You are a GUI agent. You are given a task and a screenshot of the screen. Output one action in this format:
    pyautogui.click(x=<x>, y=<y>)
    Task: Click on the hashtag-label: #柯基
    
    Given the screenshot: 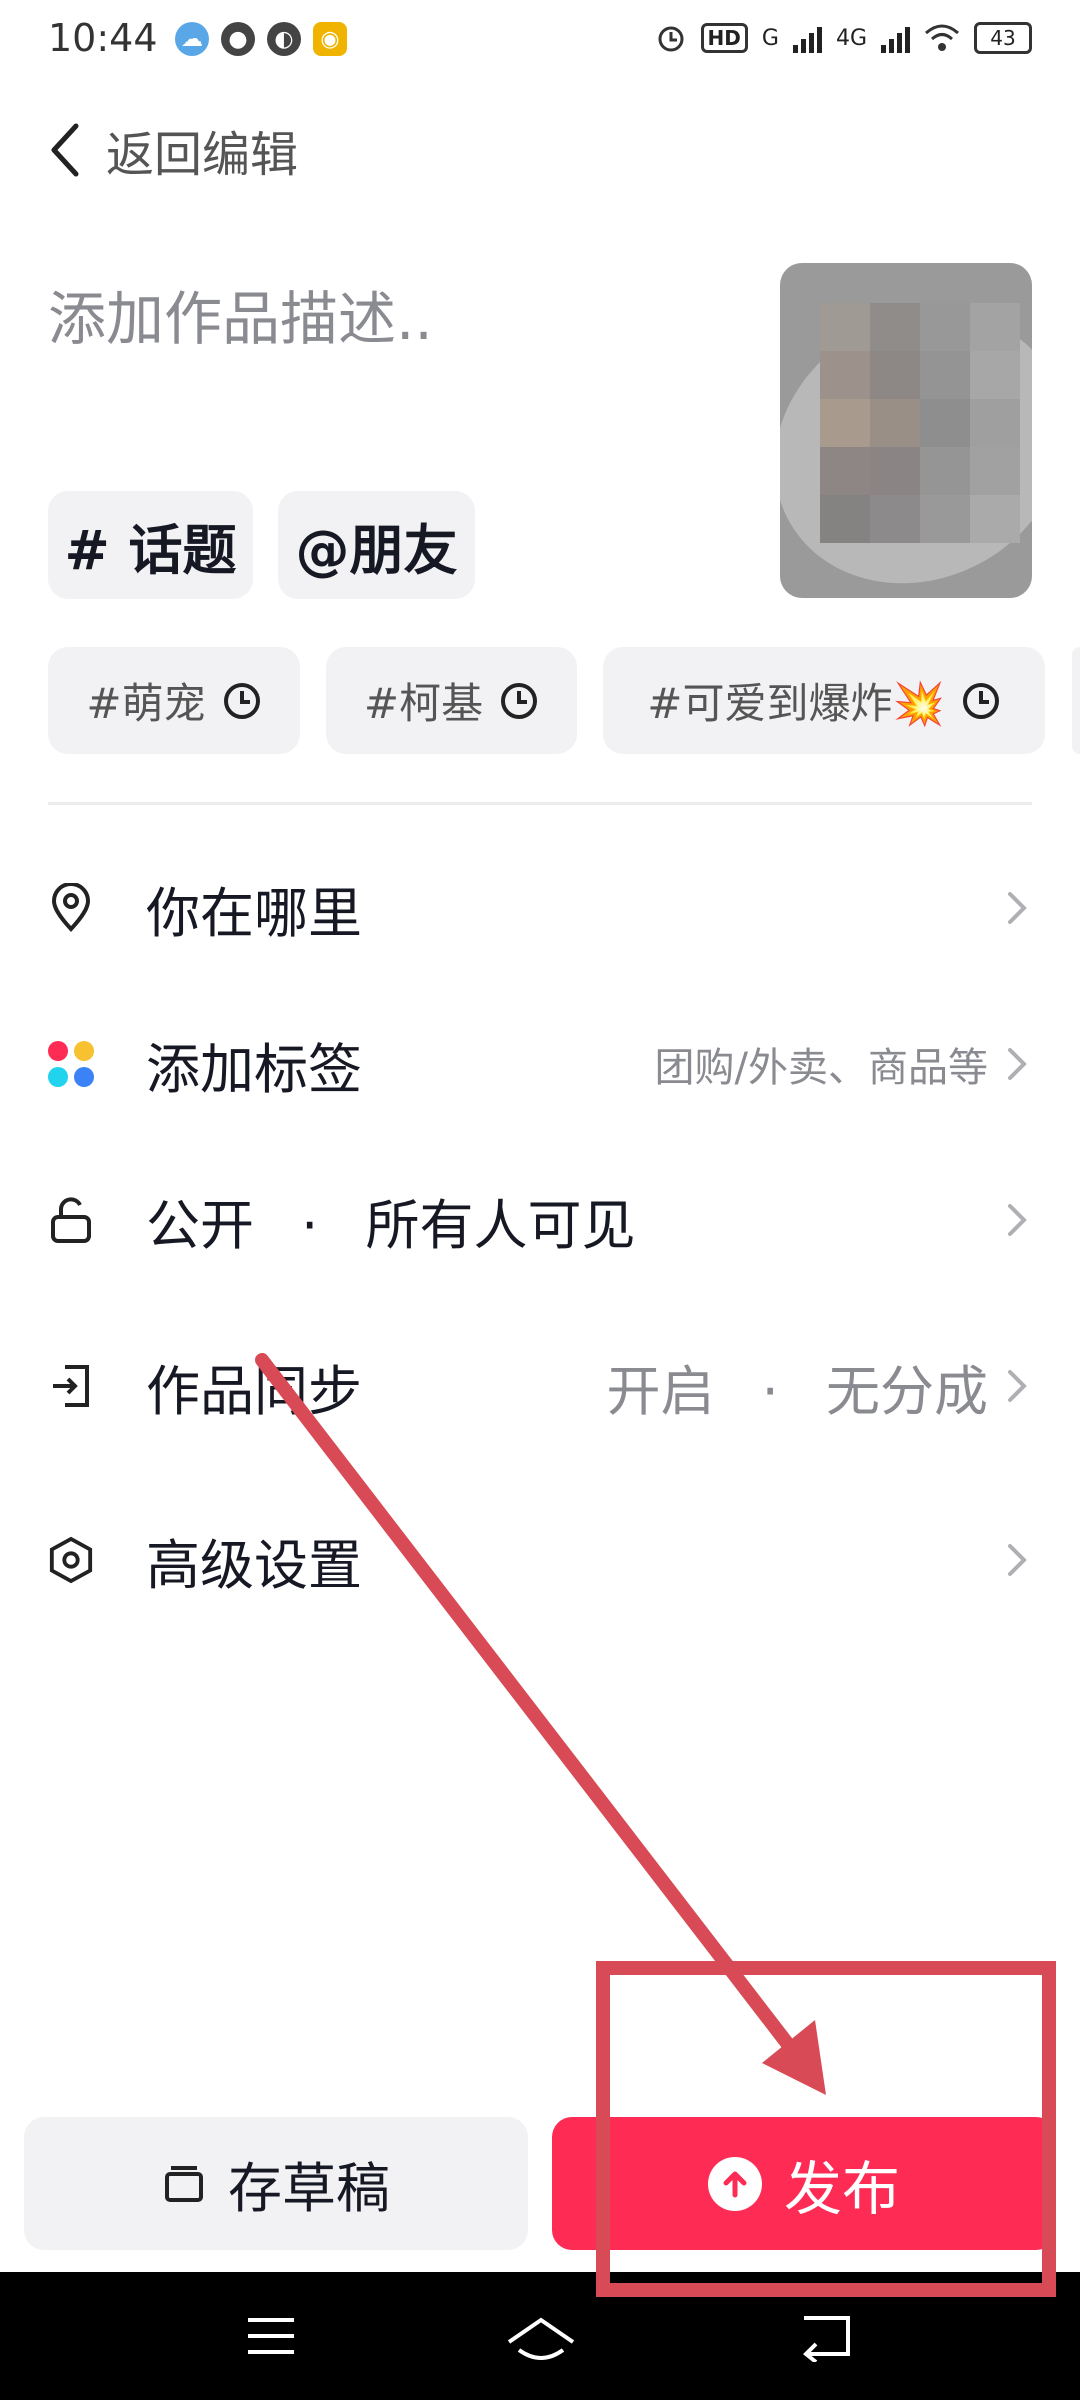 What is the action you would take?
    pyautogui.click(x=423, y=703)
    